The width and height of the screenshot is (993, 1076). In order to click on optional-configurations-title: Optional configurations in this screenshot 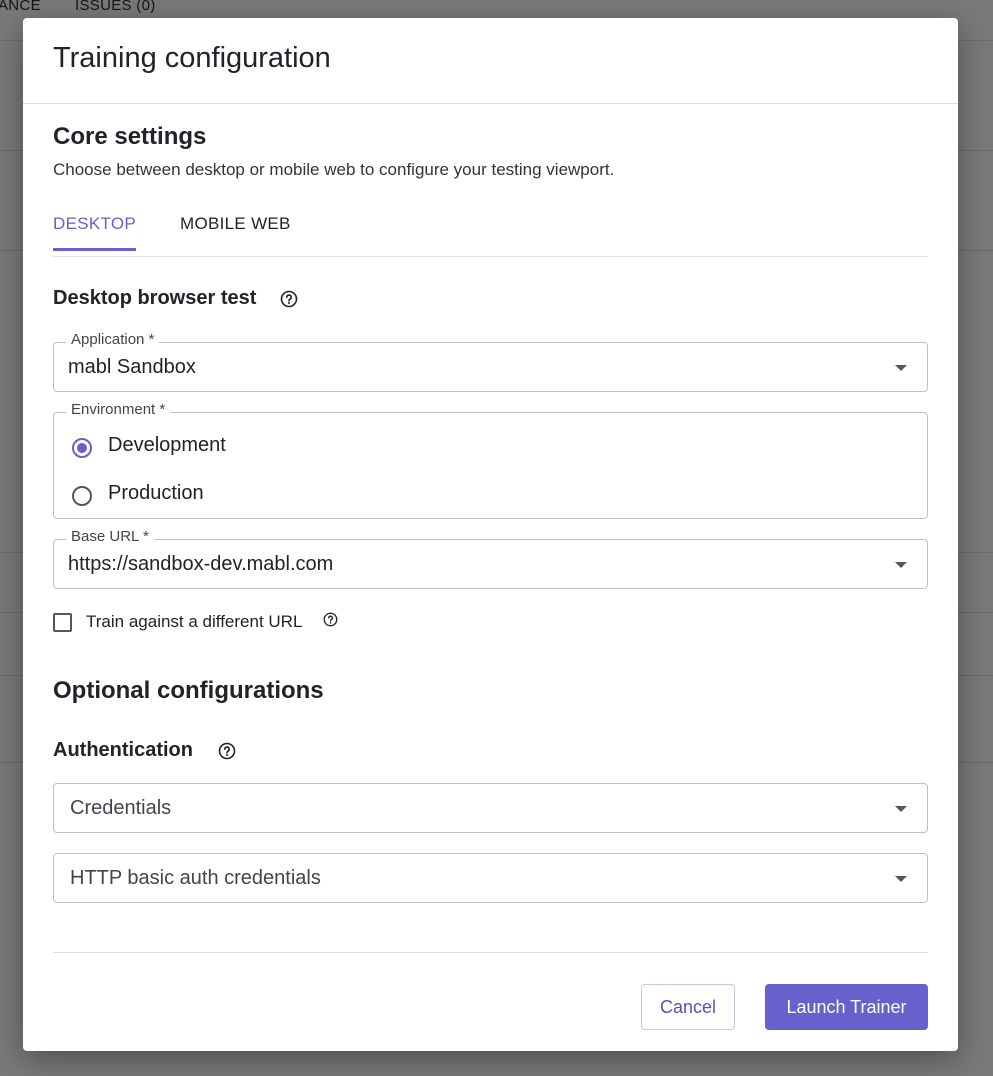, I will do `click(188, 690)`.